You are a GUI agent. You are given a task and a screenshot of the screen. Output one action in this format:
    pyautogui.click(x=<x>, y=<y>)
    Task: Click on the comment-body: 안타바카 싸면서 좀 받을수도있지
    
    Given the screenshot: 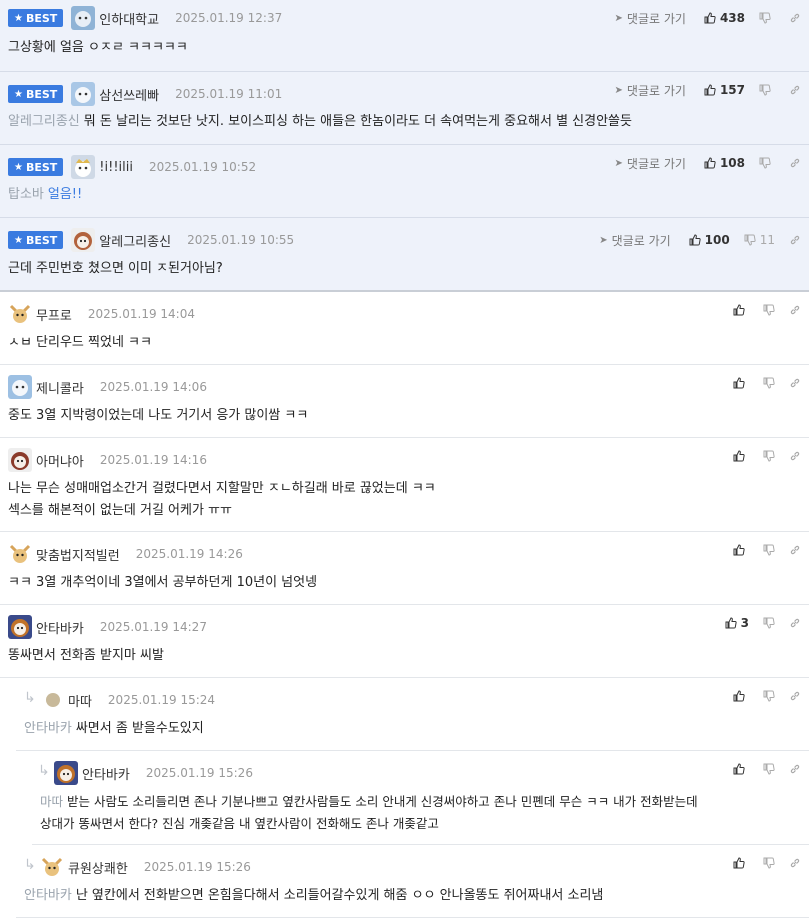 What is the action you would take?
    pyautogui.click(x=114, y=728)
    